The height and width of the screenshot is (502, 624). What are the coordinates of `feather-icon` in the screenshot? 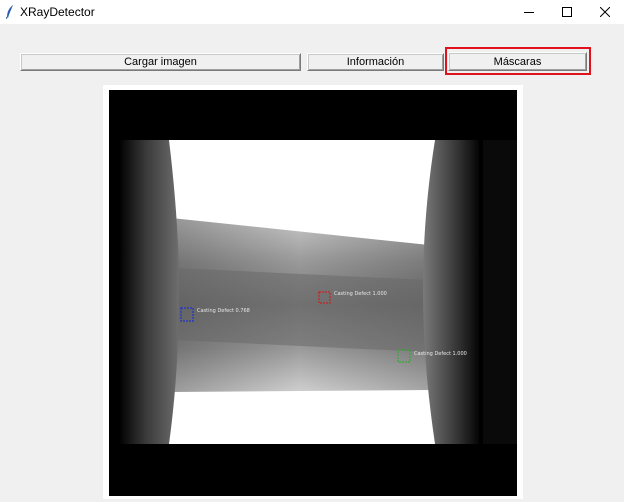 It's located at (9, 12).